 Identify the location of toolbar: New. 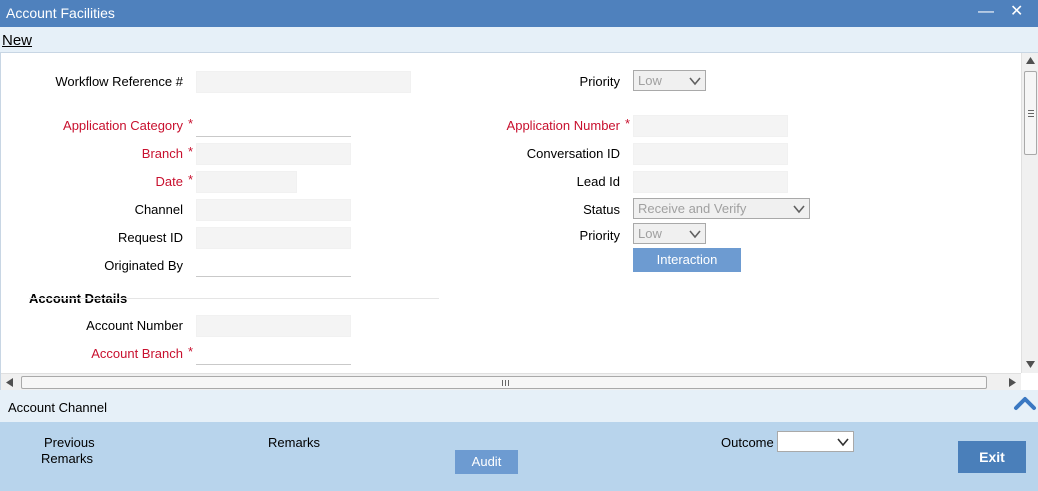
(519, 40).